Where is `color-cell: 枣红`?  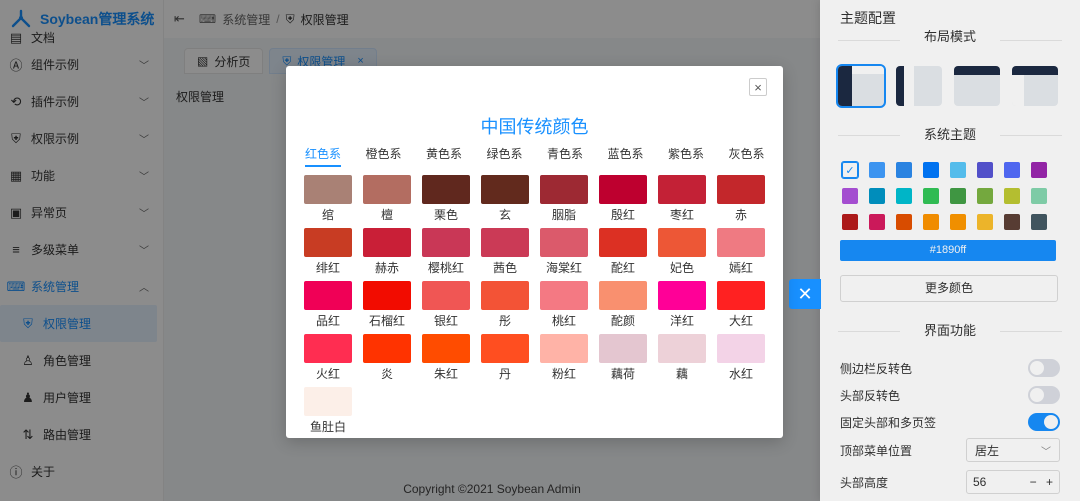
color-cell: 枣红 is located at coordinates (682, 199).